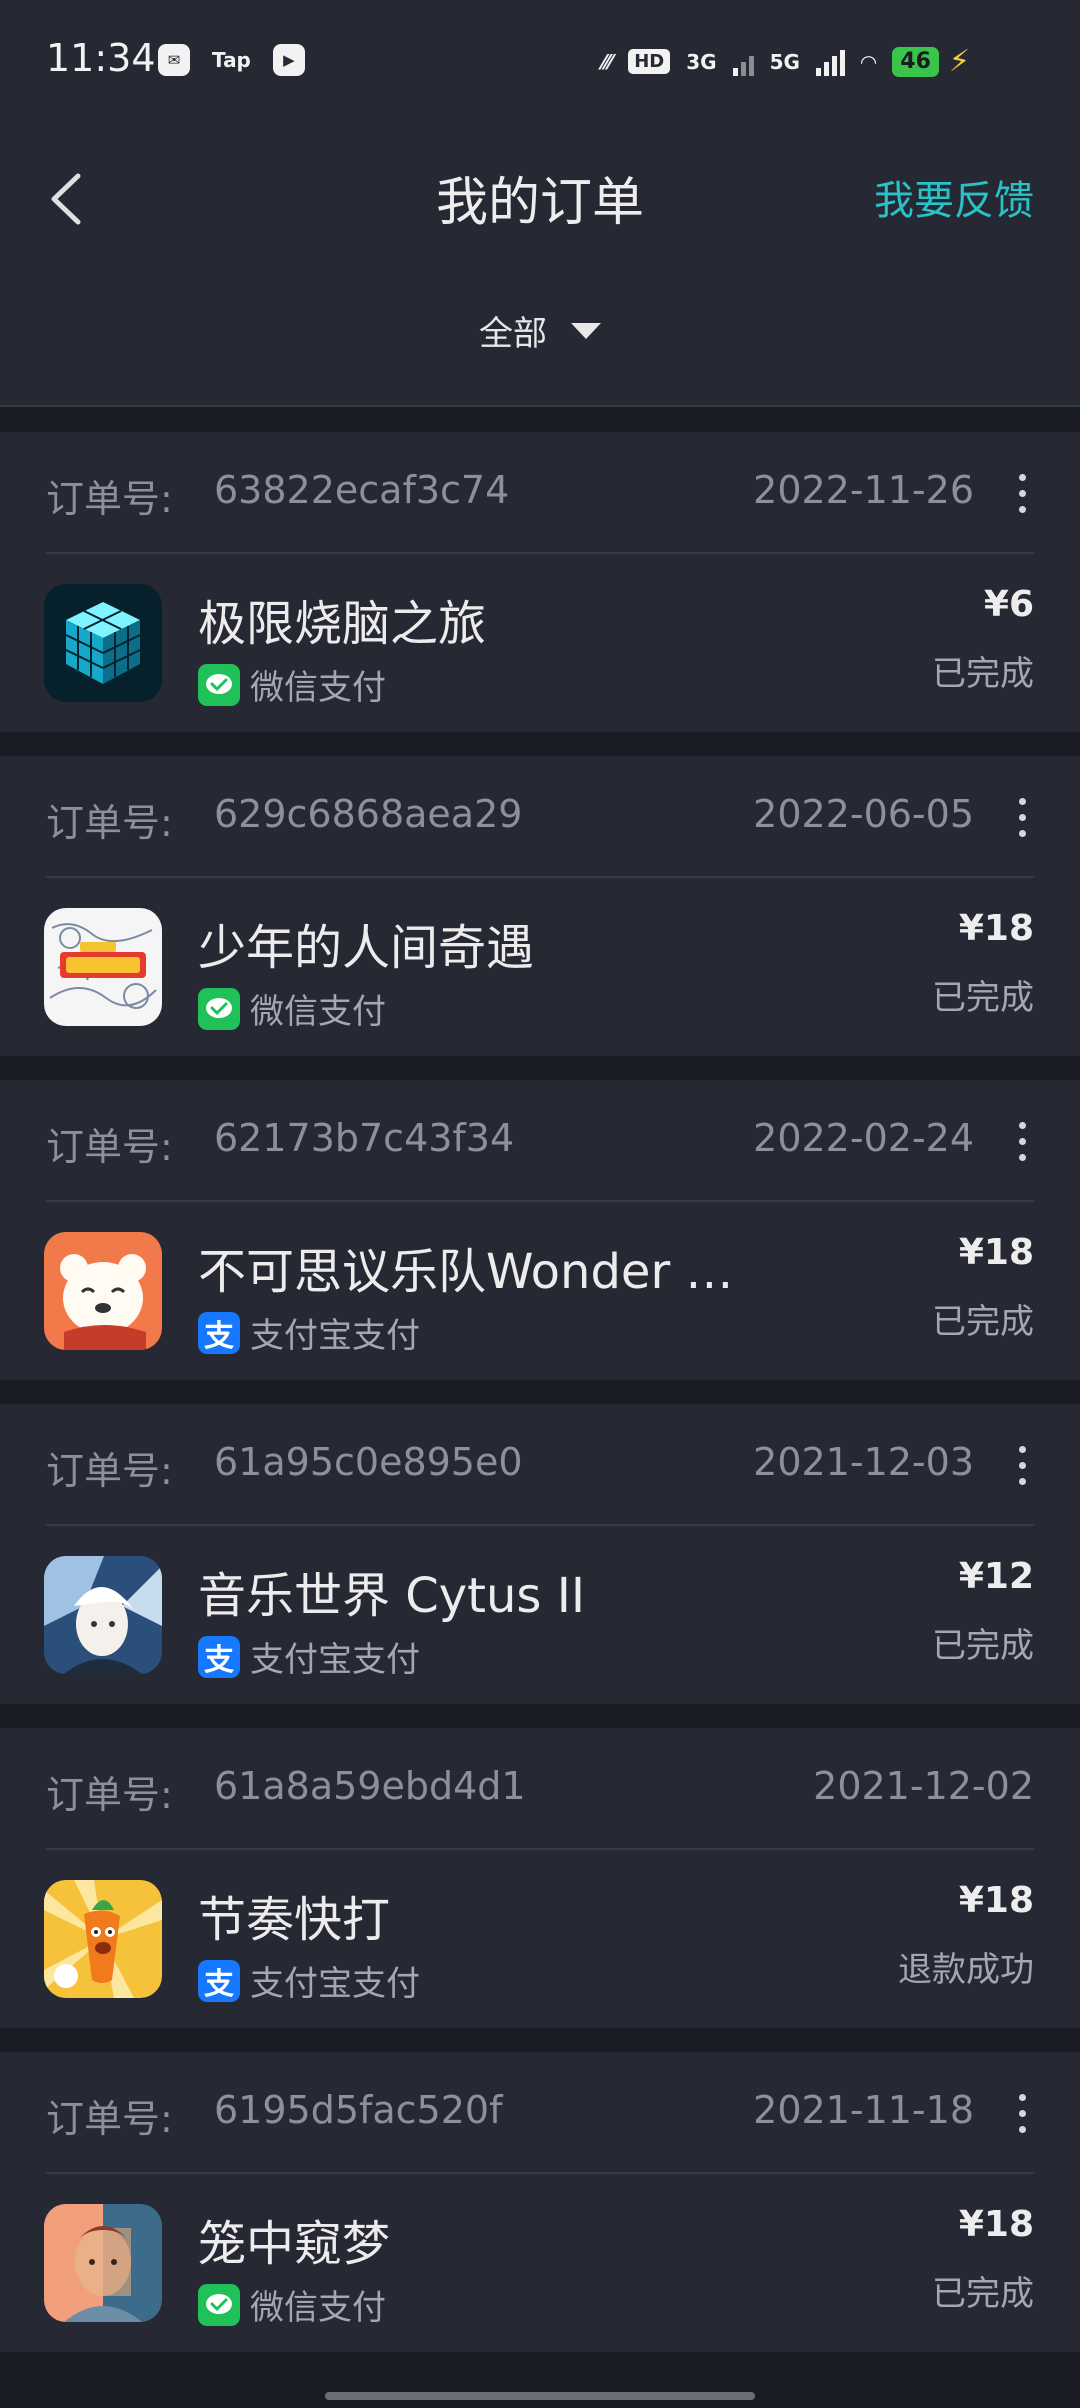 The width and height of the screenshot is (1080, 2408). I want to click on status-time: 11:34, so click(101, 58).